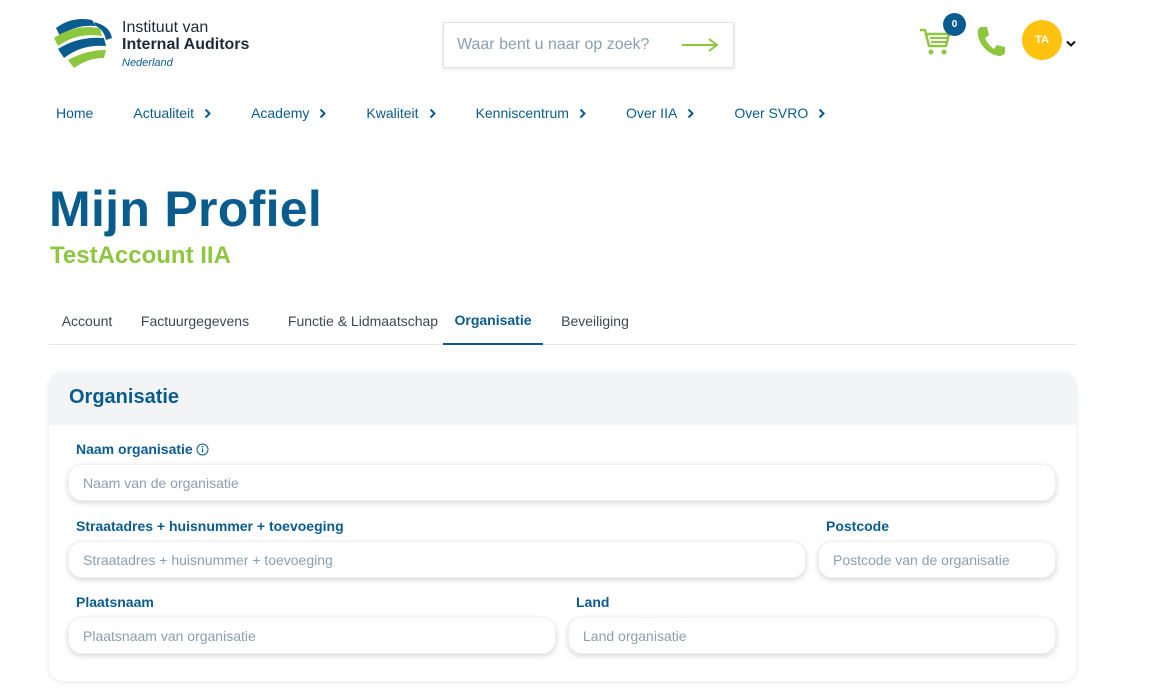 Image resolution: width=1171 pixels, height=698 pixels. Describe the element at coordinates (363, 320) in the screenshot. I see `tab-functie-lidmaatschap: Functie & Lidmaatschap` at that location.